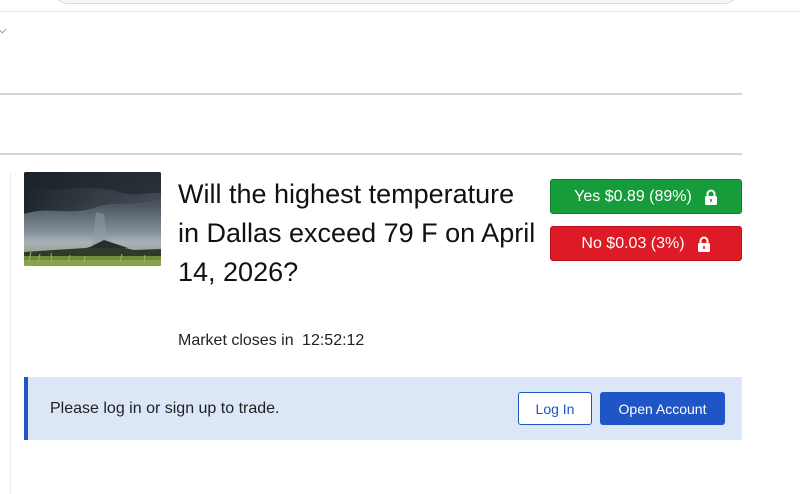 This screenshot has width=800, height=494. I want to click on yes-price-button: Yes $0.89 (89%), so click(646, 196).